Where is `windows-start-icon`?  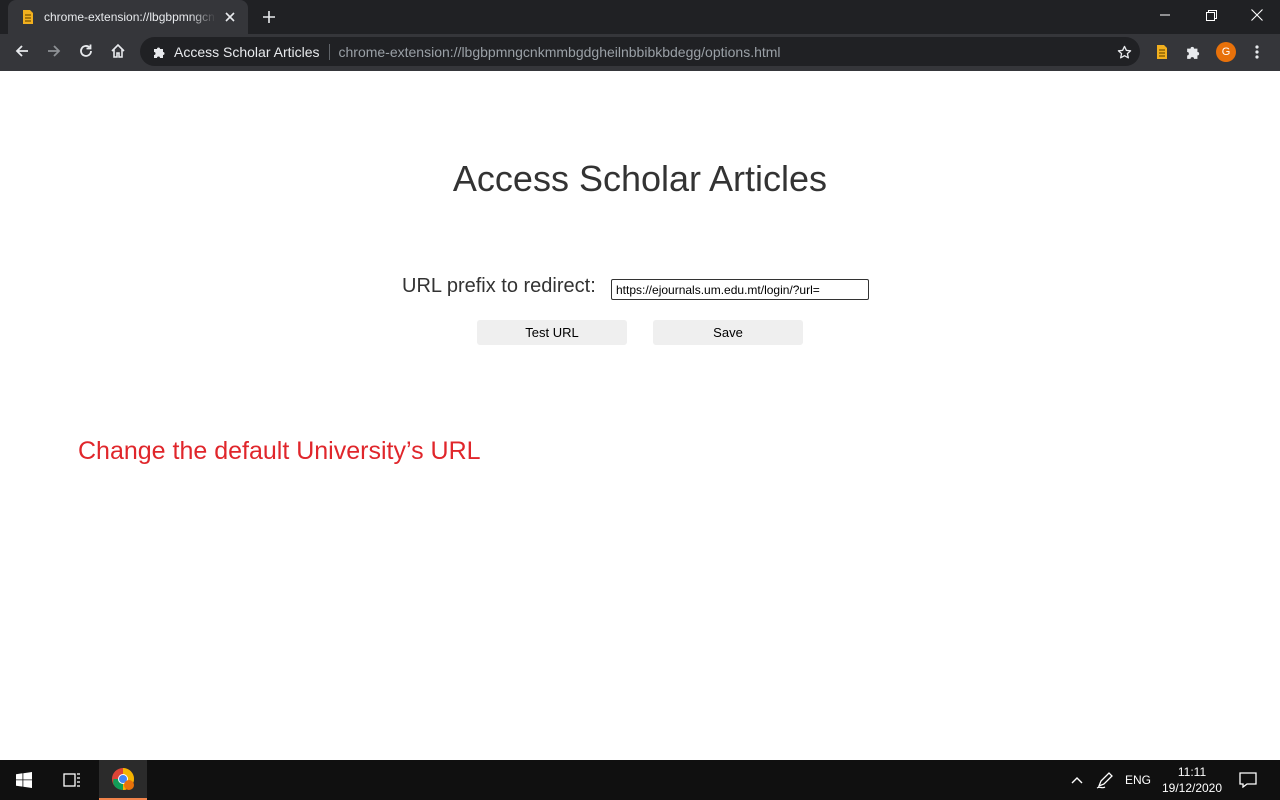 windows-start-icon is located at coordinates (24, 780).